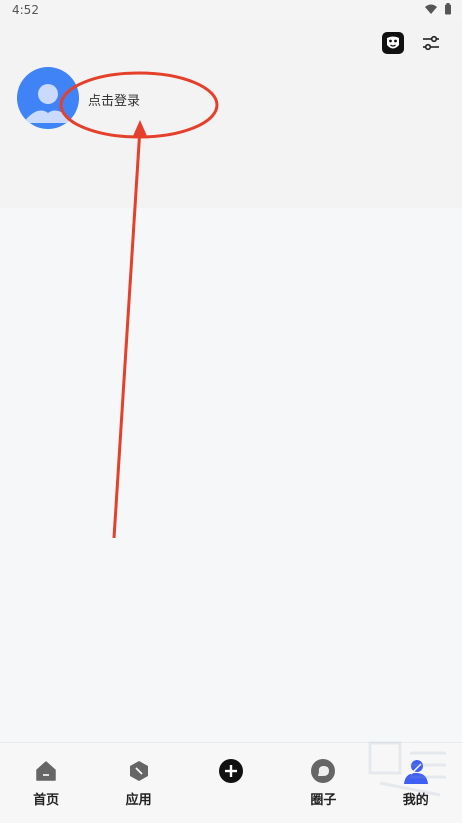 The height and width of the screenshot is (823, 462). I want to click on tab-label: 圈子, so click(323, 800).